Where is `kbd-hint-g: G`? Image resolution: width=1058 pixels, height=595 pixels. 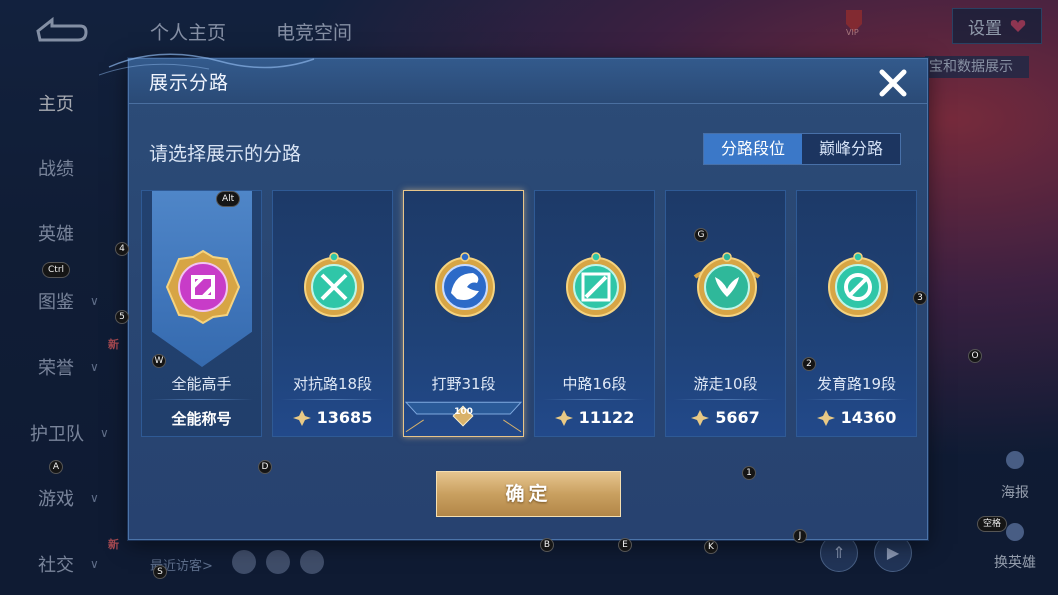
kbd-hint-g: G is located at coordinates (701, 235).